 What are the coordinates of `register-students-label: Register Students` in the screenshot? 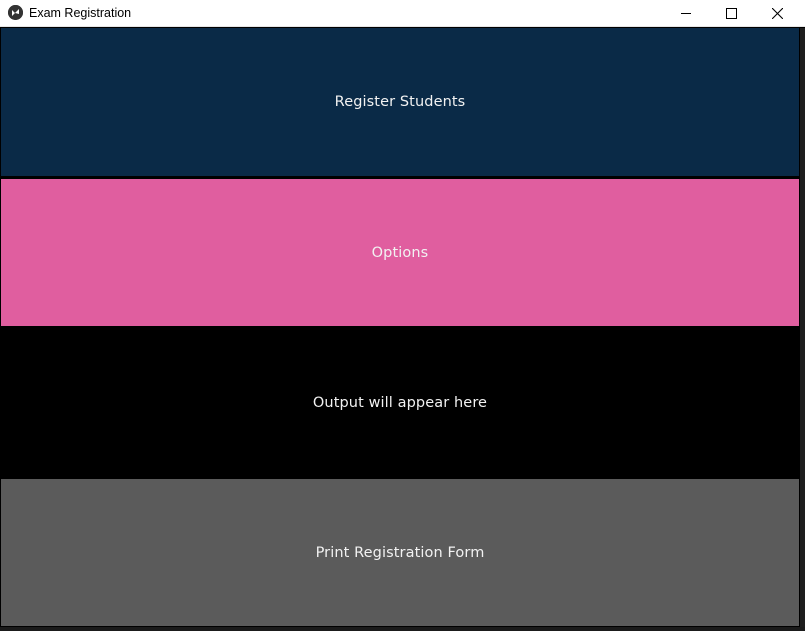 It's located at (400, 102).